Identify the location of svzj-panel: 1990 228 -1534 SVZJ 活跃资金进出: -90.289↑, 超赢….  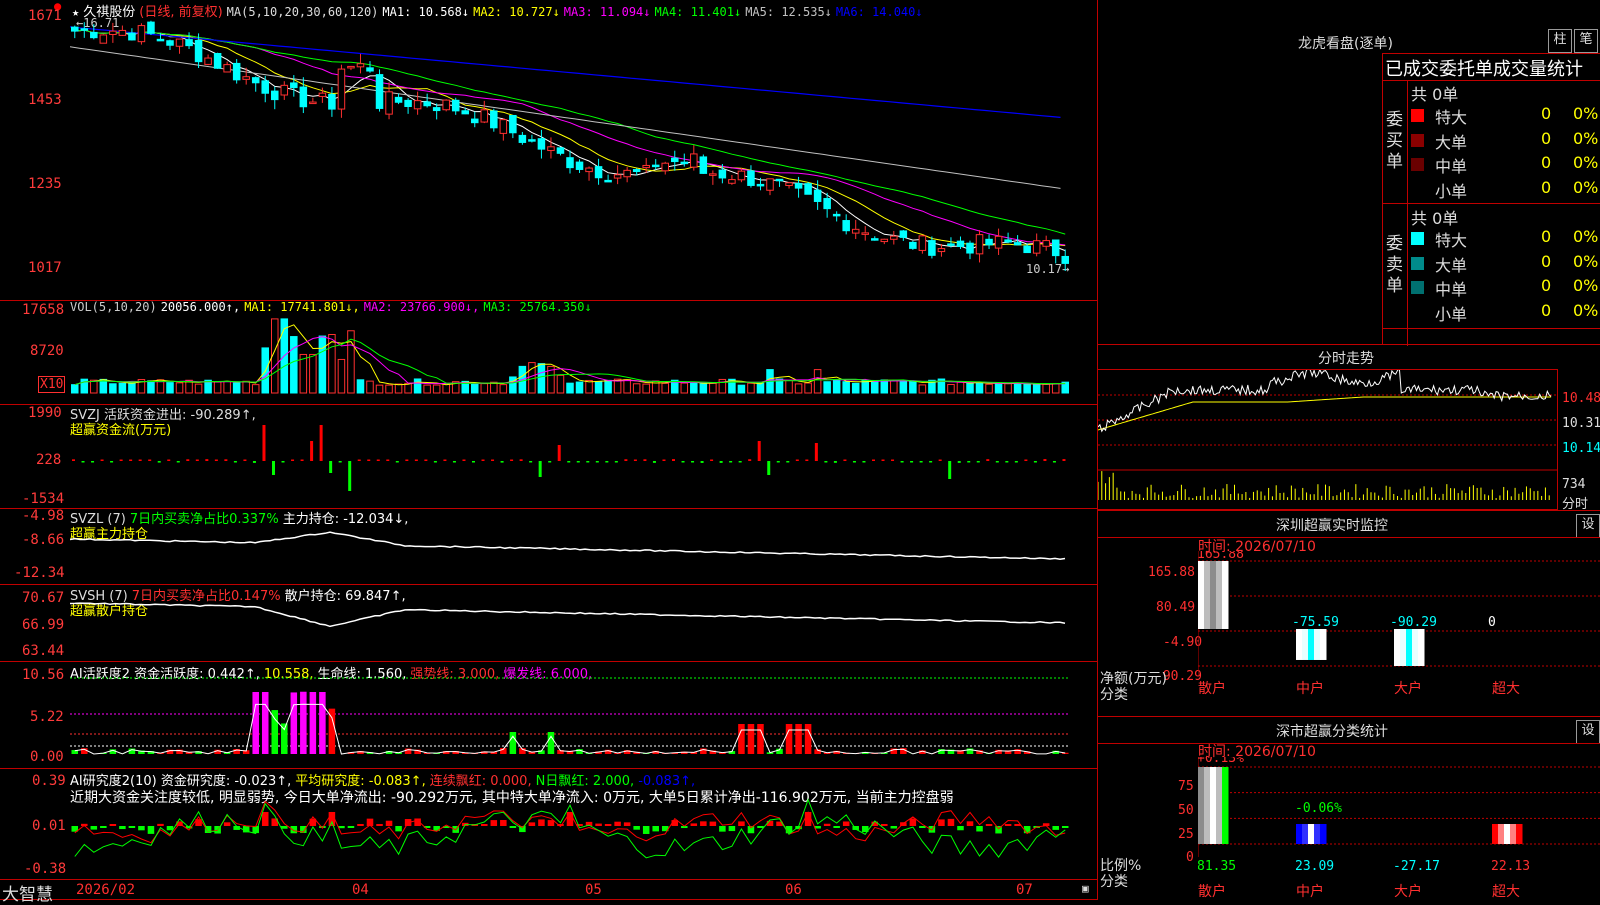
(549, 456).